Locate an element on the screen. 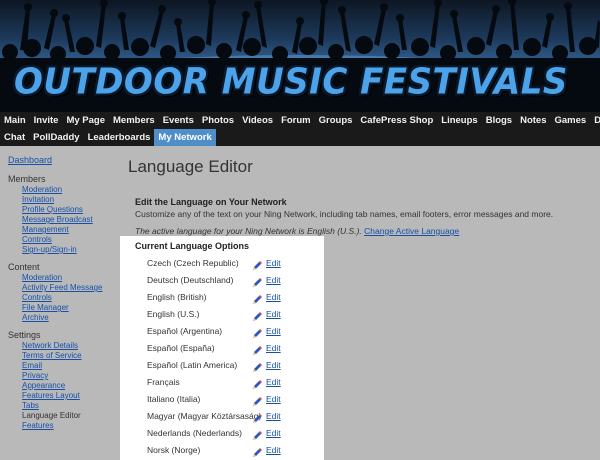 Image resolution: width=600 pixels, height=460 pixels. sidebar-heading-settings: Settings is located at coordinates (24, 335).